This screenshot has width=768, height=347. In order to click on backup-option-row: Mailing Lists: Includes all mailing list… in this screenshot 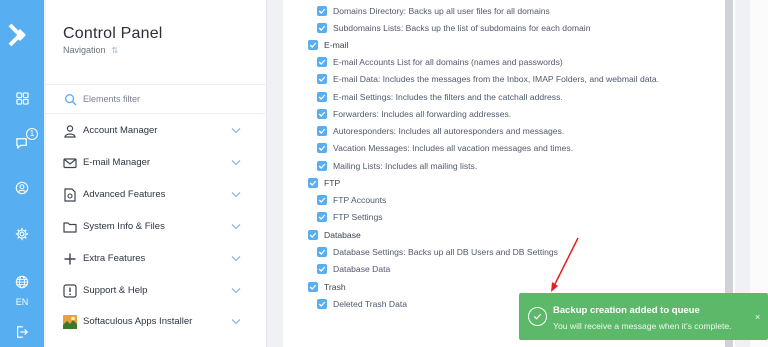, I will do `click(397, 166)`.